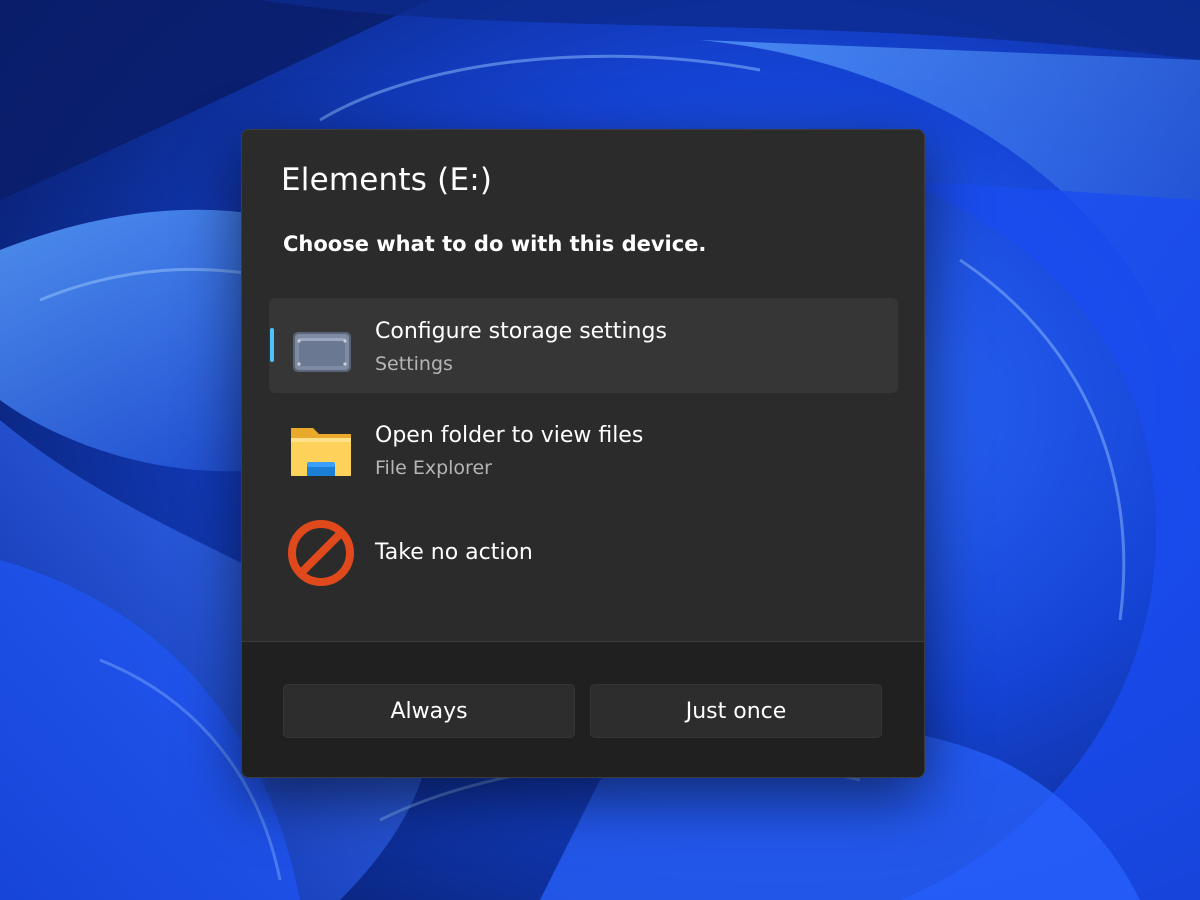  Describe the element at coordinates (454, 552) in the screenshot. I see `option-title: Take no action` at that location.